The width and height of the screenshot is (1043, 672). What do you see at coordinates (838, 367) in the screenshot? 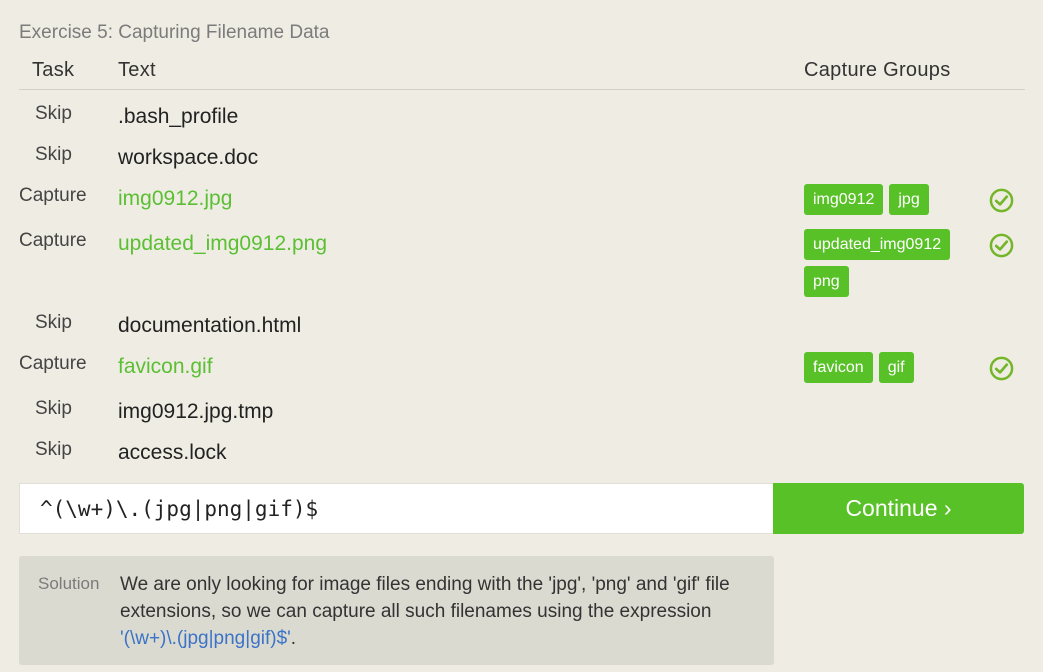
I see `capture-group-tag: favicon` at bounding box center [838, 367].